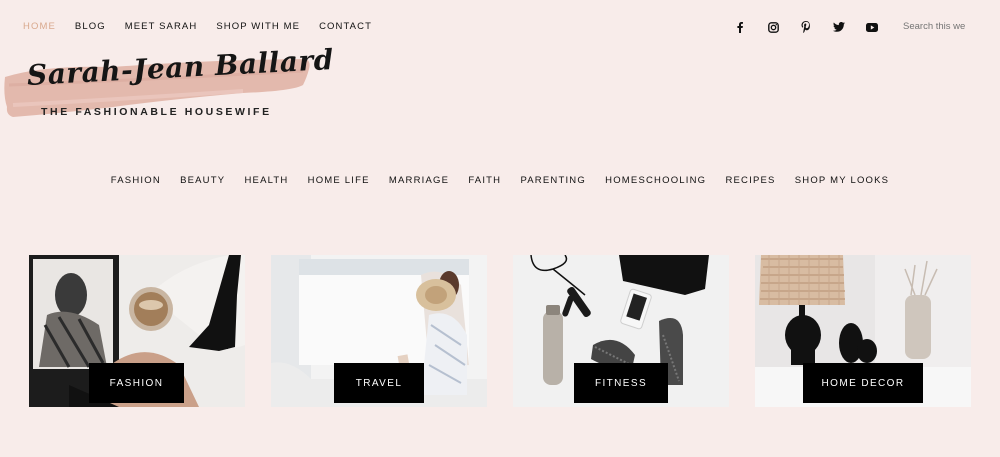 The width and height of the screenshot is (1000, 457). I want to click on twitter-icon, so click(839, 27).